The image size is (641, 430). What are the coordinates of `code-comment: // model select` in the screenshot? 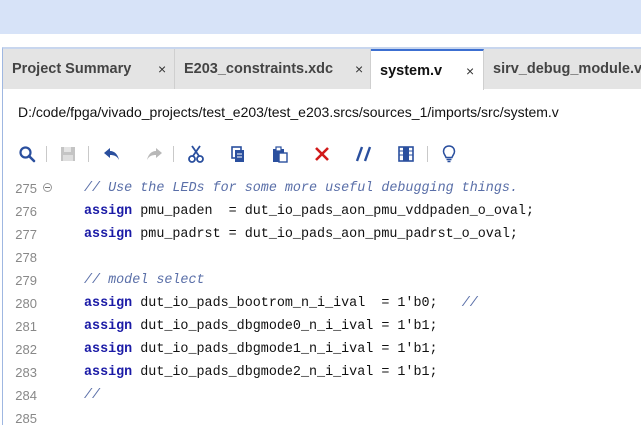 It's located at (144, 280).